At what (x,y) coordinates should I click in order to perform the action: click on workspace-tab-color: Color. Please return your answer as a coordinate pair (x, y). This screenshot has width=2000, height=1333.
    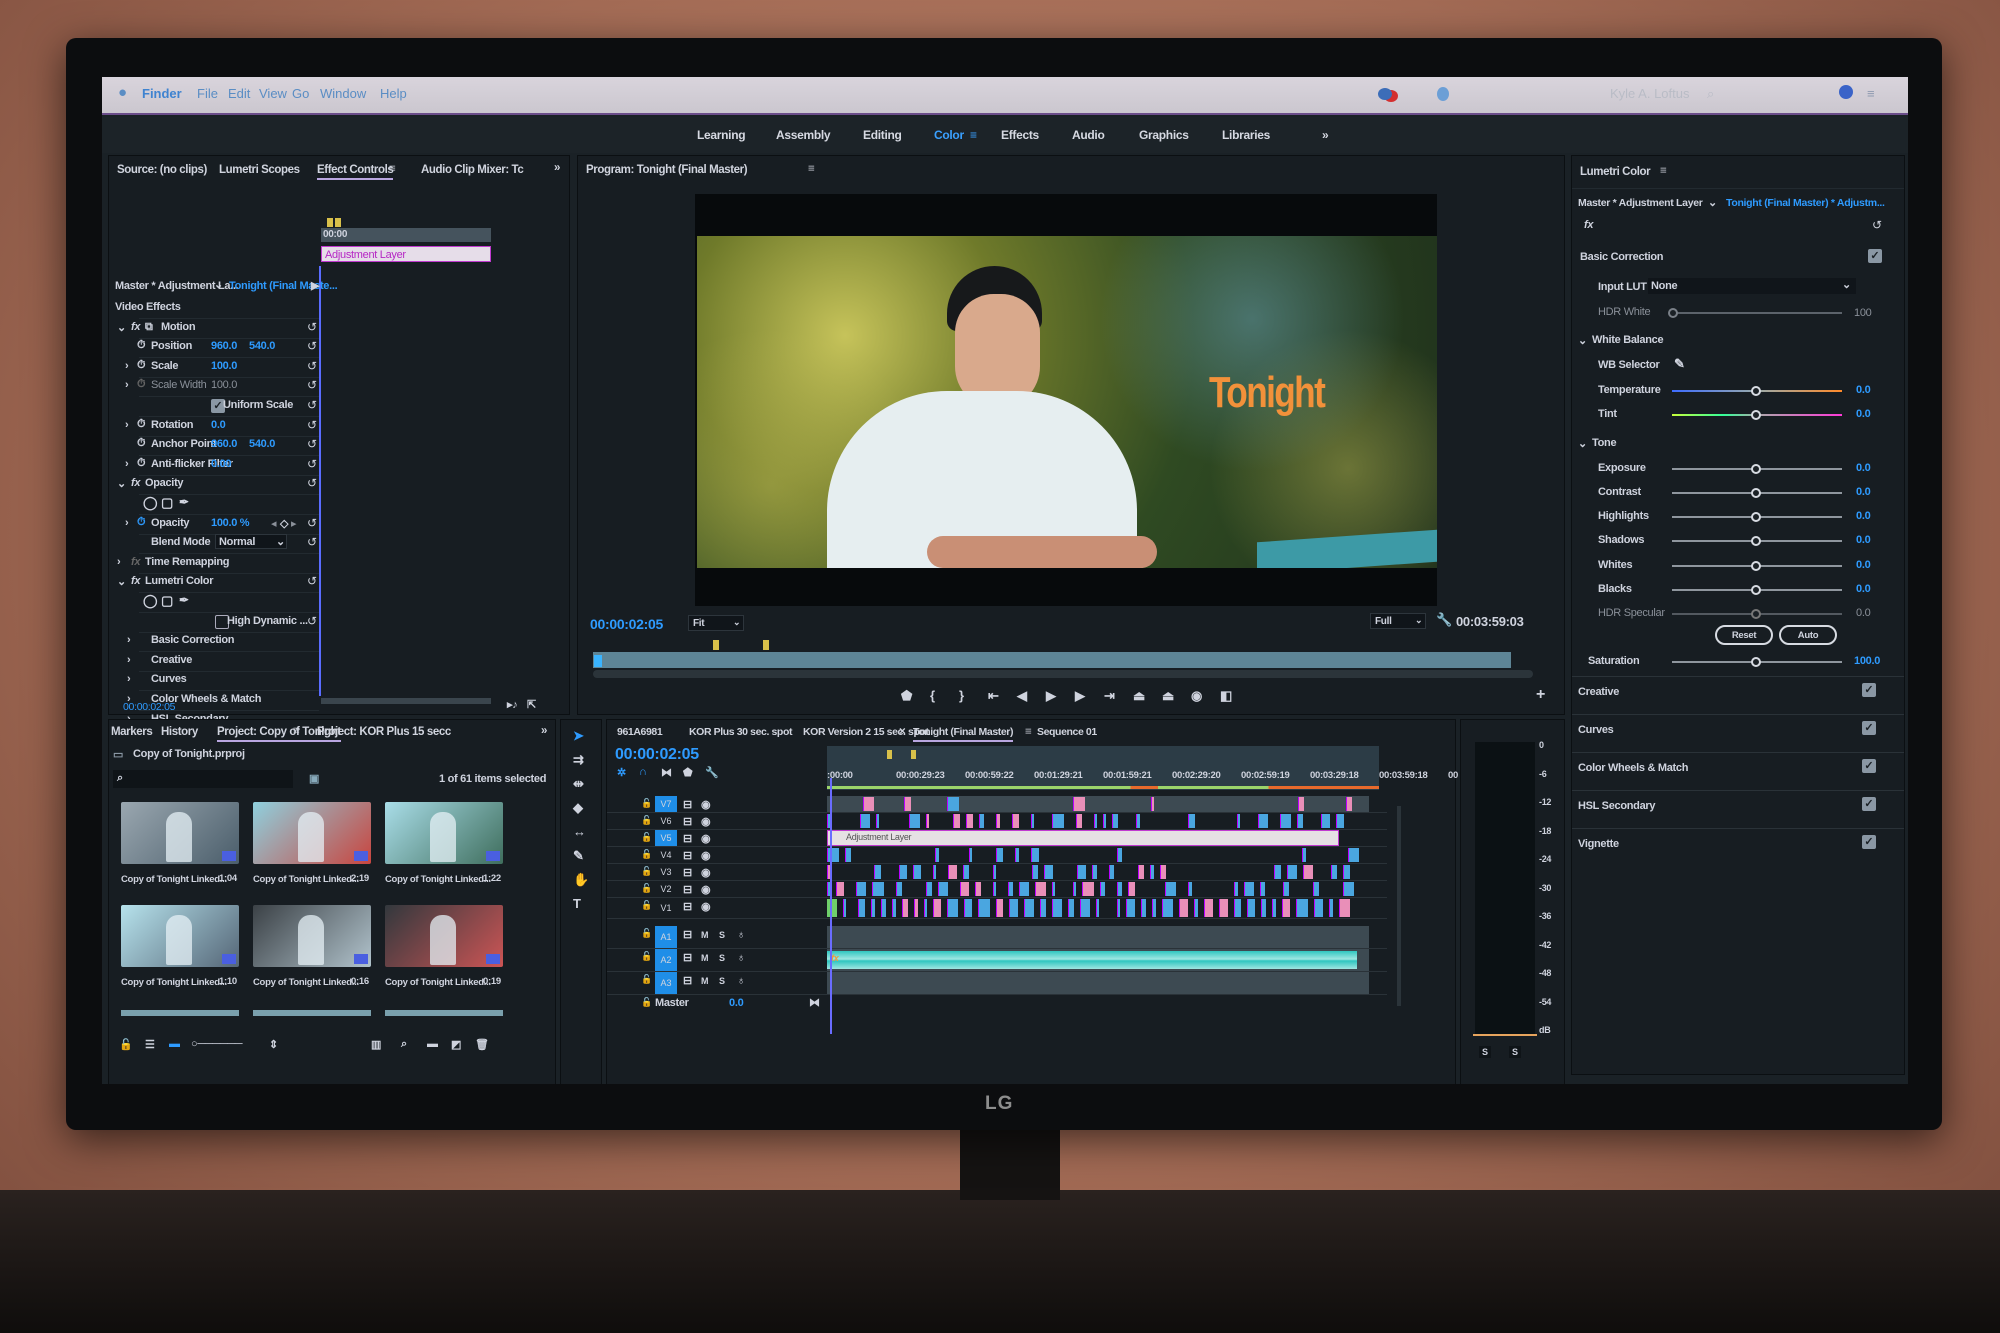
    Looking at the image, I should click on (949, 135).